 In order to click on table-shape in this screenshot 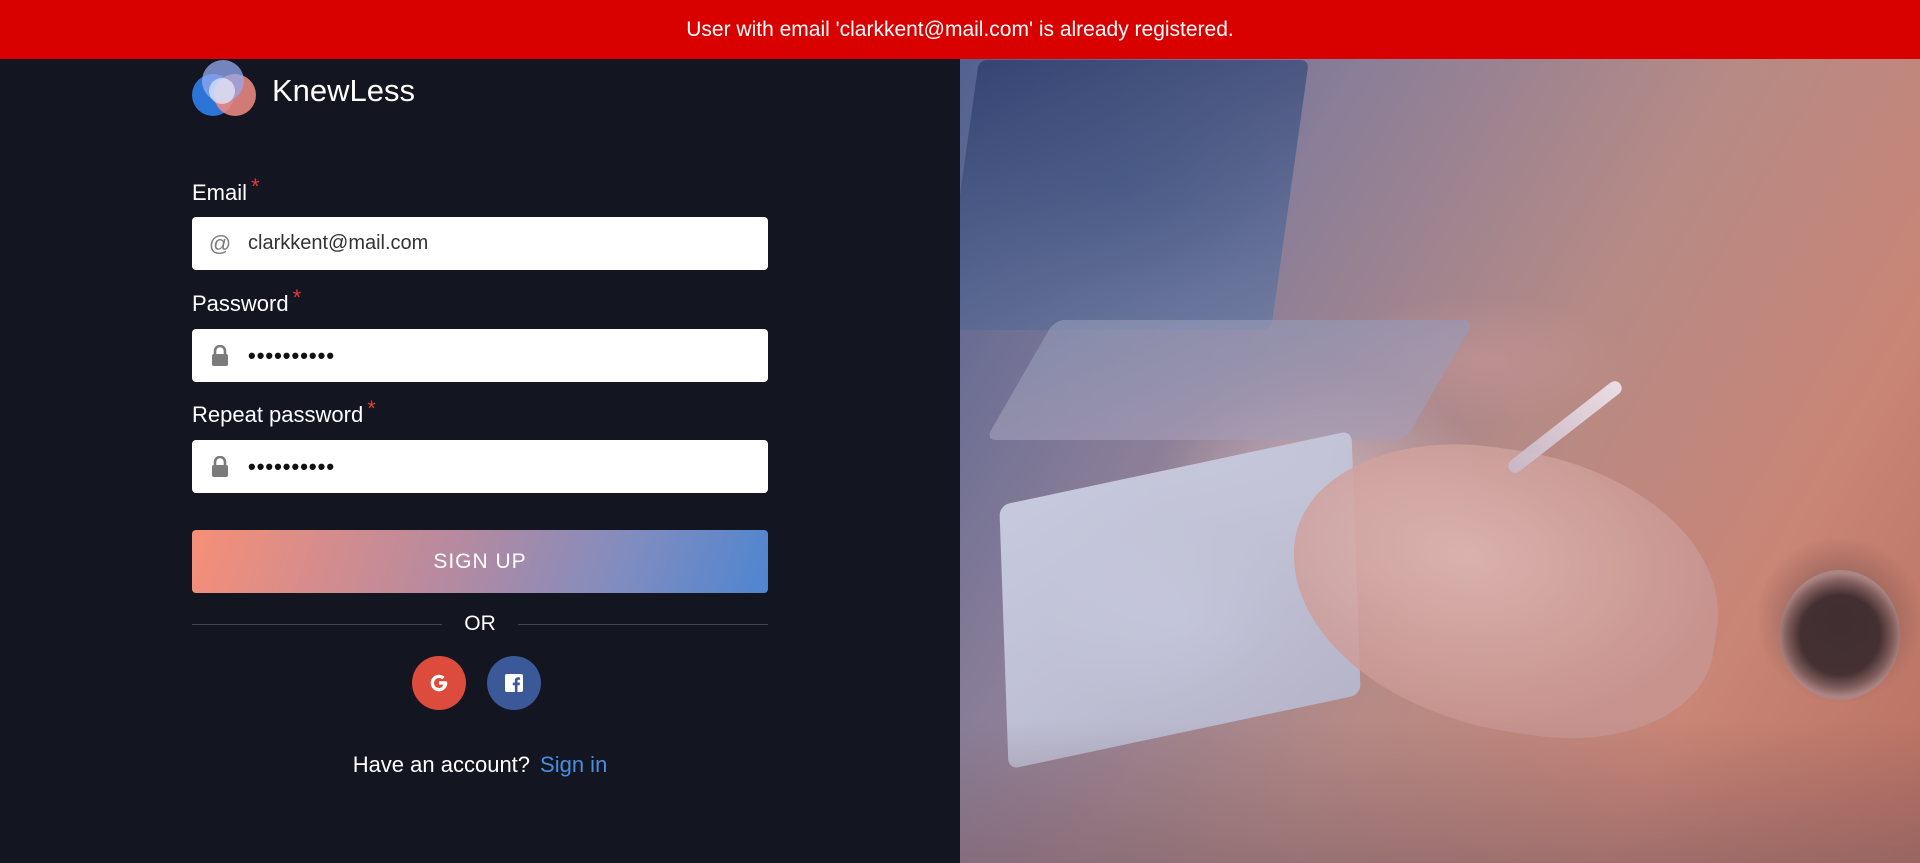, I will do `click(1440, 791)`.